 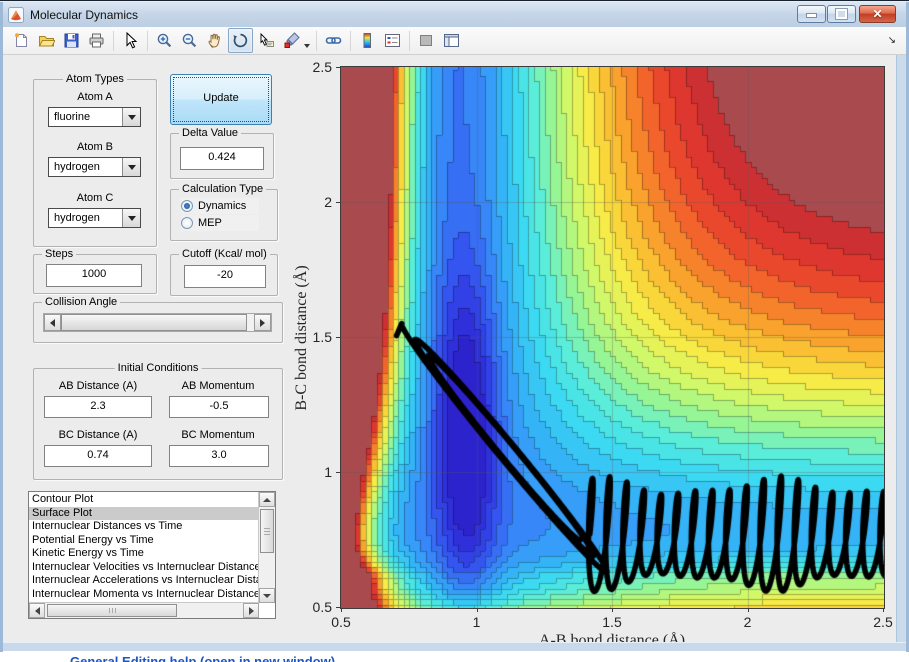 I want to click on edit-plot-button, so click(x=130, y=40).